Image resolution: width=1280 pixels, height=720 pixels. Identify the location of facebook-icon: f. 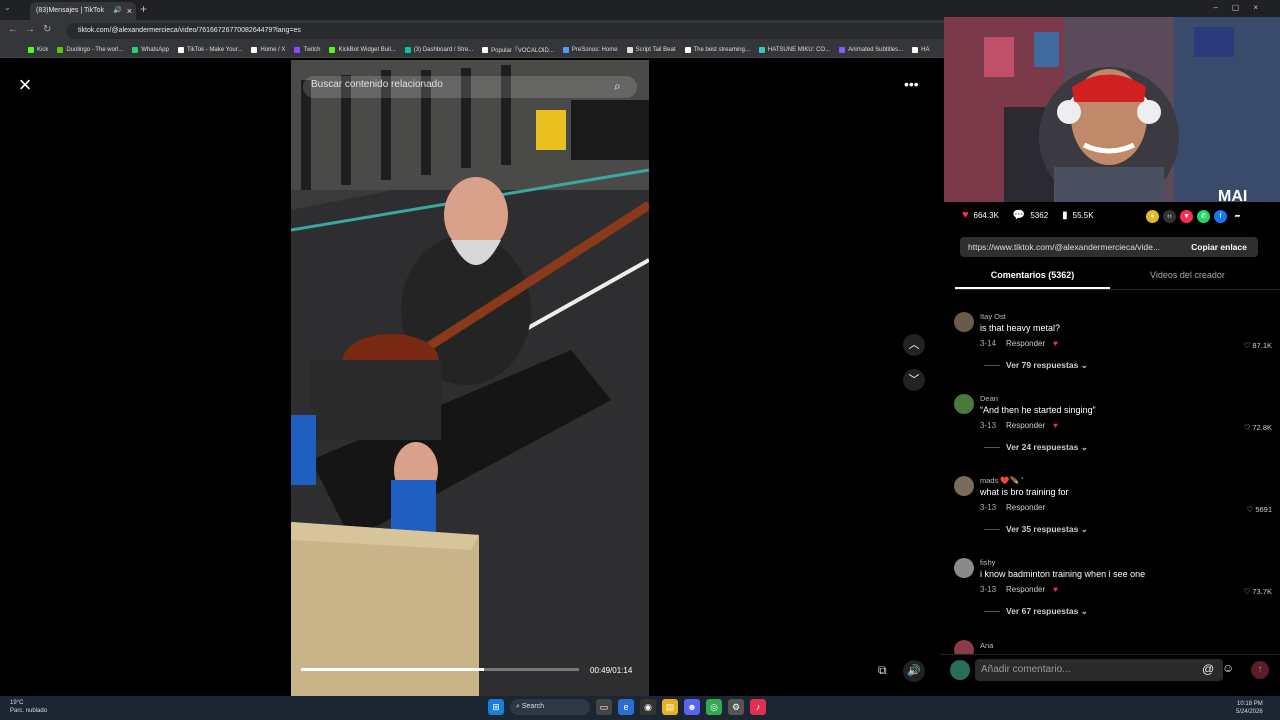
(1220, 216).